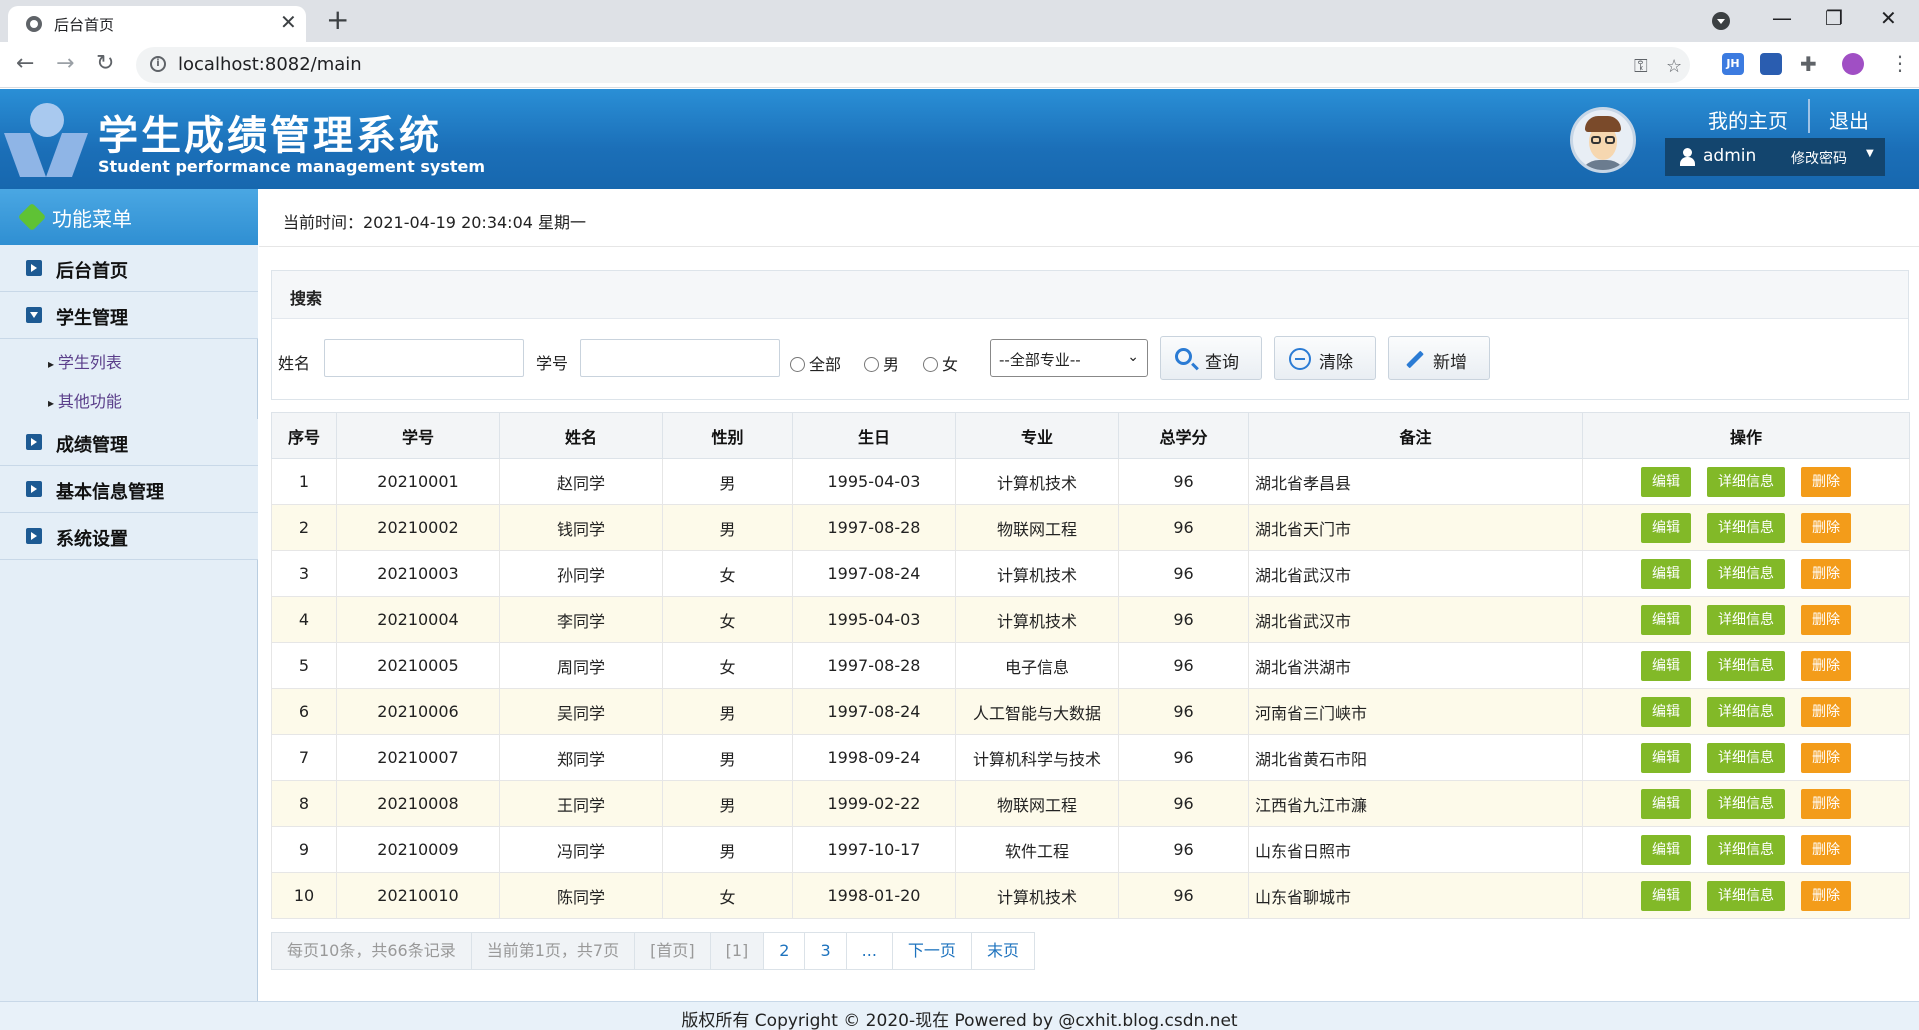  What do you see at coordinates (337, 20) in the screenshot?
I see `new-tab-button: +` at bounding box center [337, 20].